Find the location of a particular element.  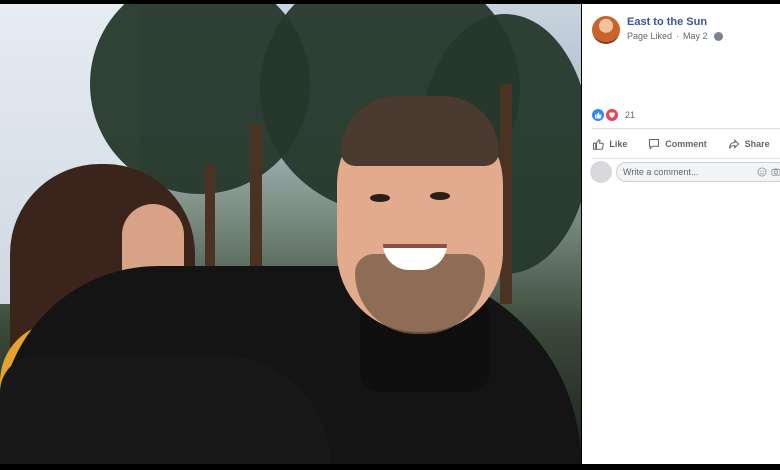

thumbs-up-icon is located at coordinates (599, 144).